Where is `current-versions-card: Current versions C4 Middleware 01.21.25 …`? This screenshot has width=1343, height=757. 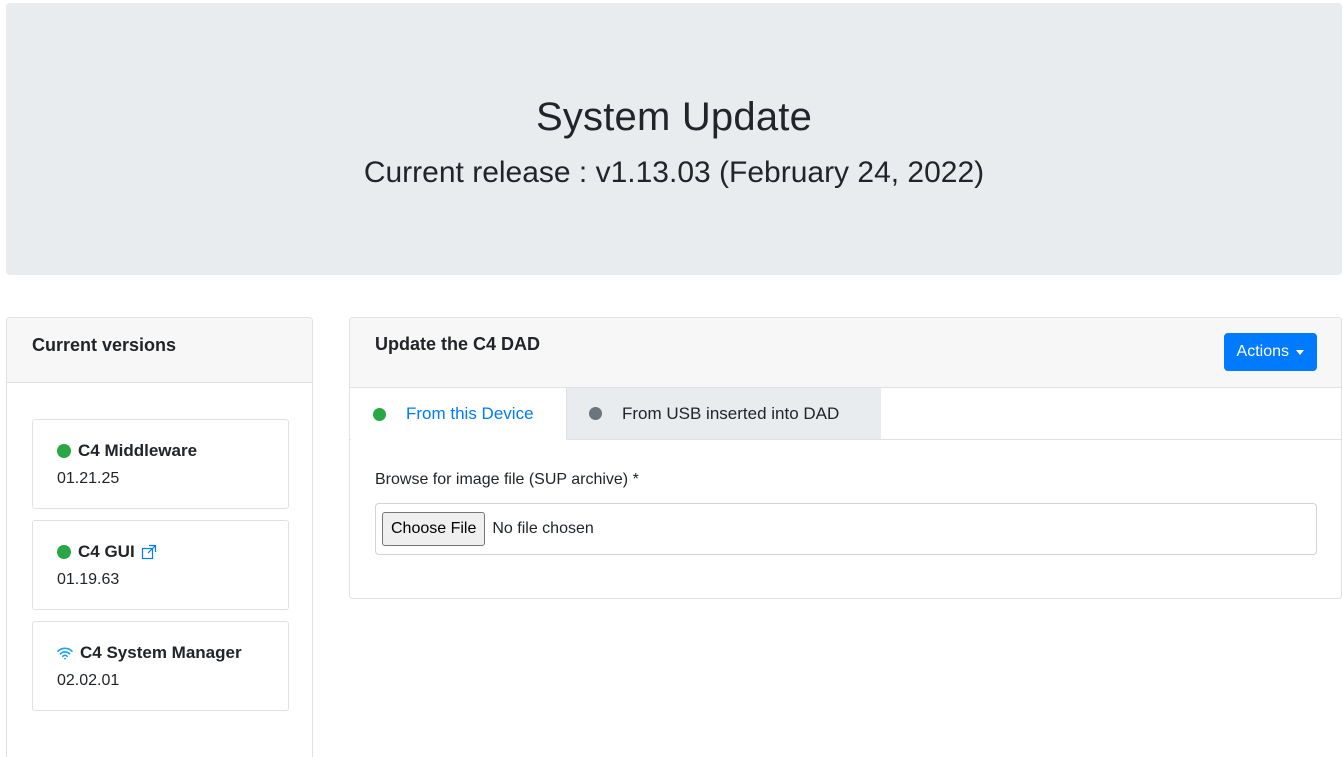
current-versions-card: Current versions C4 Middleware 01.21.25 … is located at coordinates (159, 537).